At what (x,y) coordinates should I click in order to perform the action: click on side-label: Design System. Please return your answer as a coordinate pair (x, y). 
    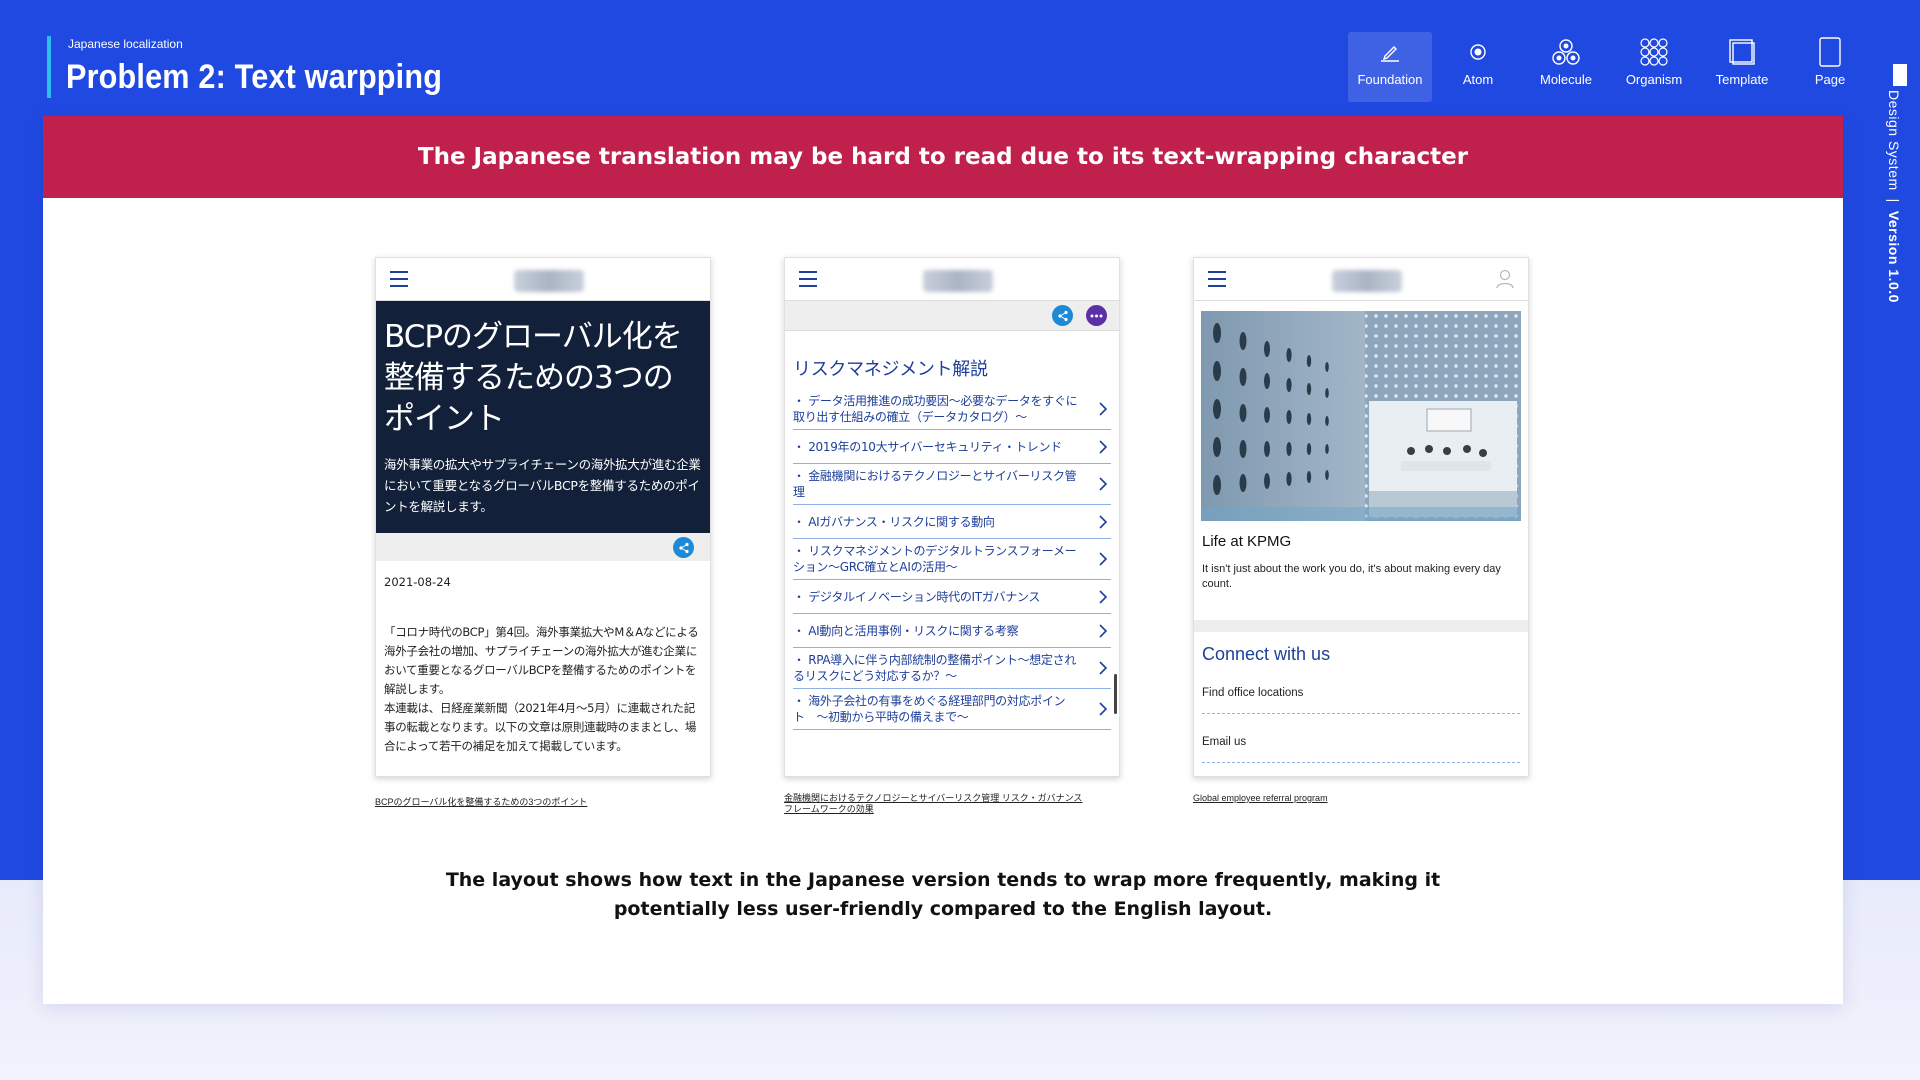
    Looking at the image, I should click on (1894, 140).